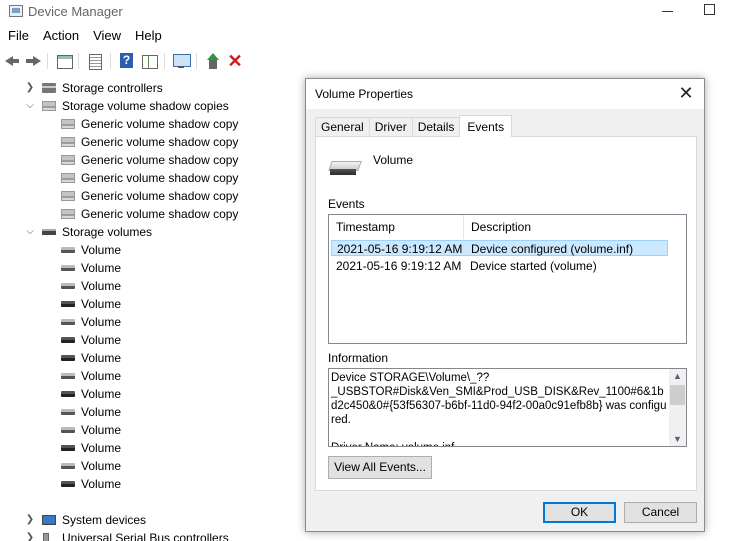 Image resolution: width=734 pixels, height=541 pixels. Describe the element at coordinates (677, 395) in the screenshot. I see `scrollbar-thumb` at that location.